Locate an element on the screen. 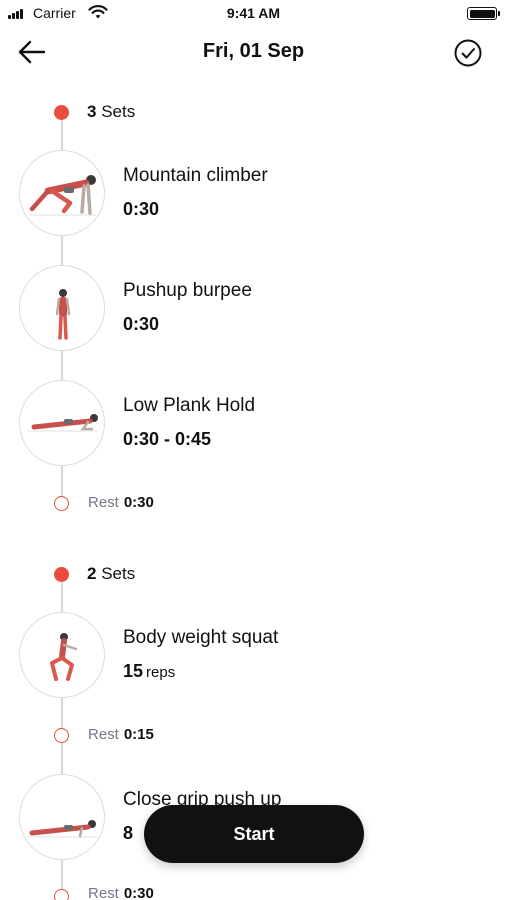 The image size is (507, 900). exercise-name: Pushup burpee is located at coordinates (187, 291).